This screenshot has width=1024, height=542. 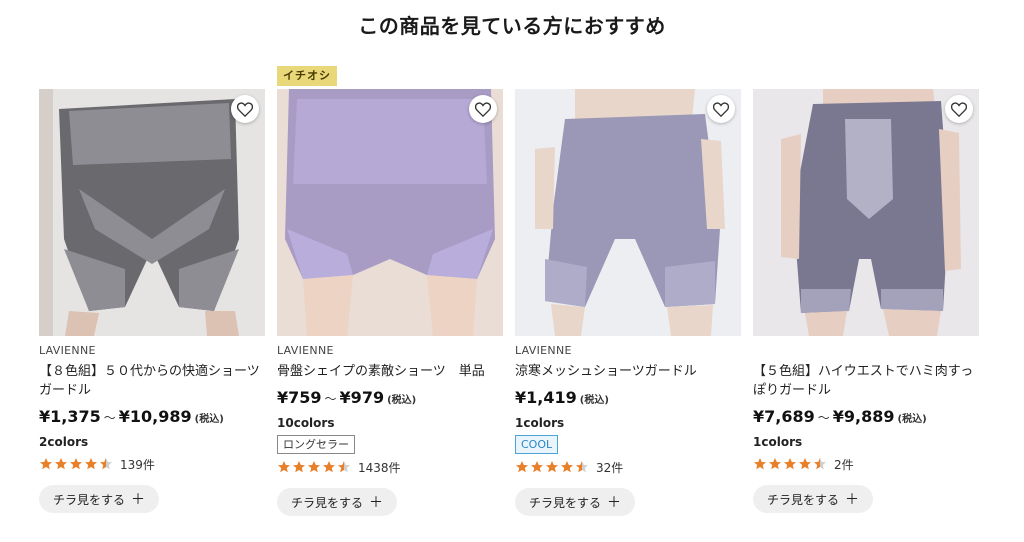 I want to click on price: ¥7,689 ～ ¥9,889 (税込), so click(x=866, y=417).